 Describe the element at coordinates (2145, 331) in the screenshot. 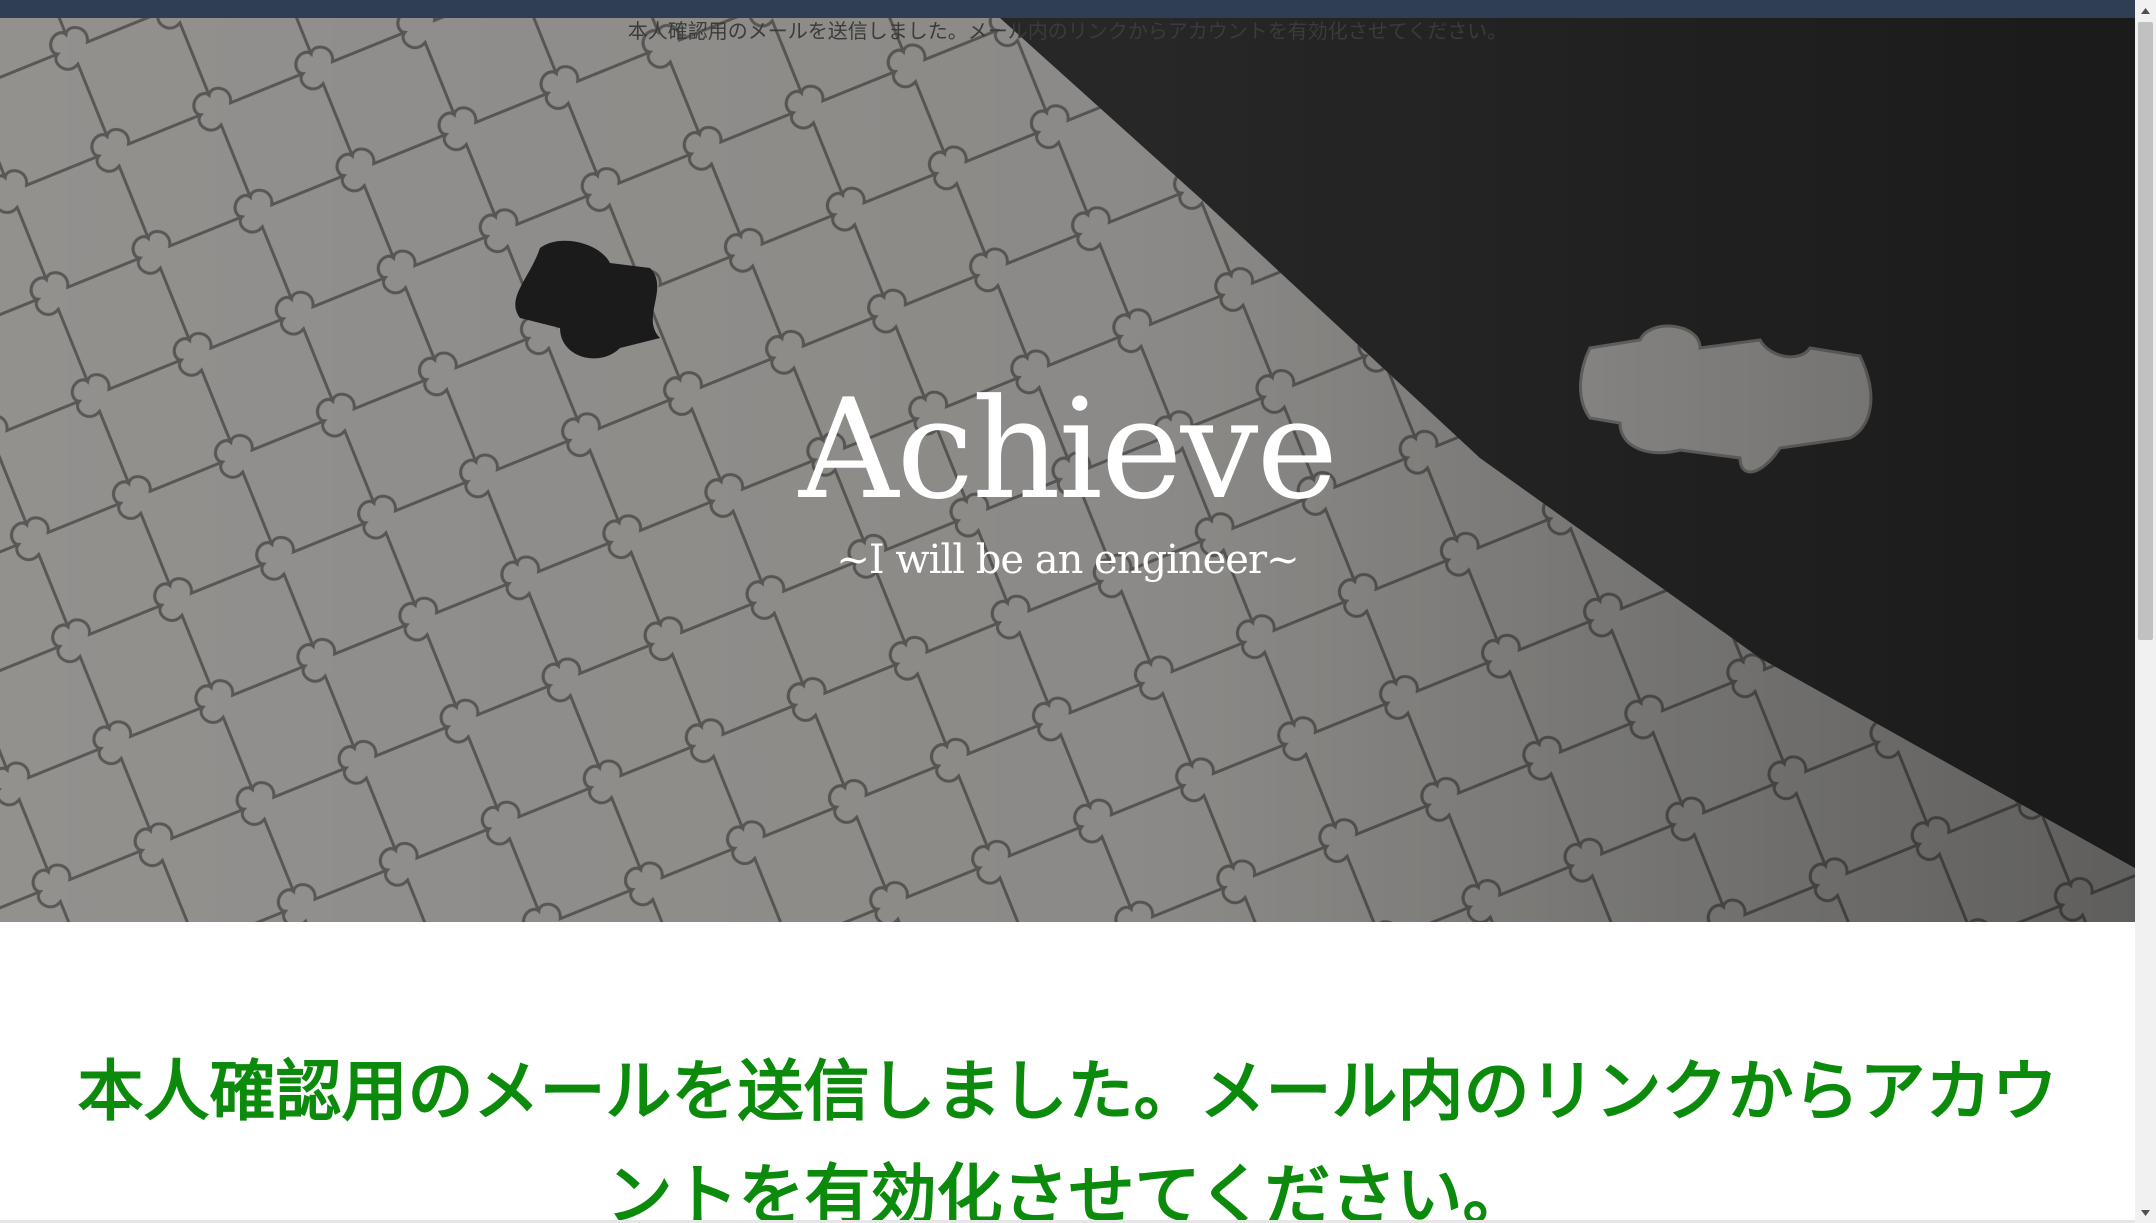

I see `scrollbar-thumb` at that location.